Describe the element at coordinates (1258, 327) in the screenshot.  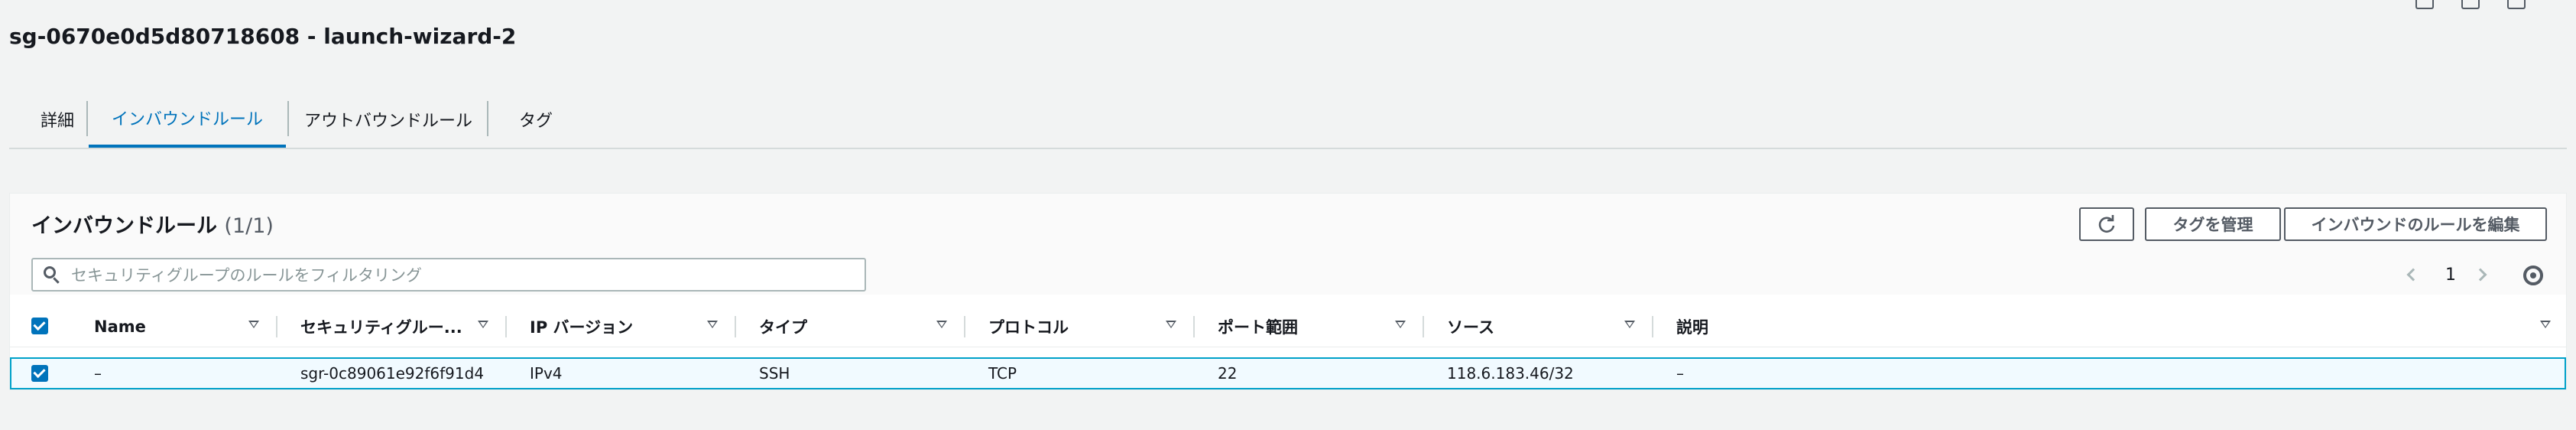
I see `column-header-port-range: ポート範囲` at that location.